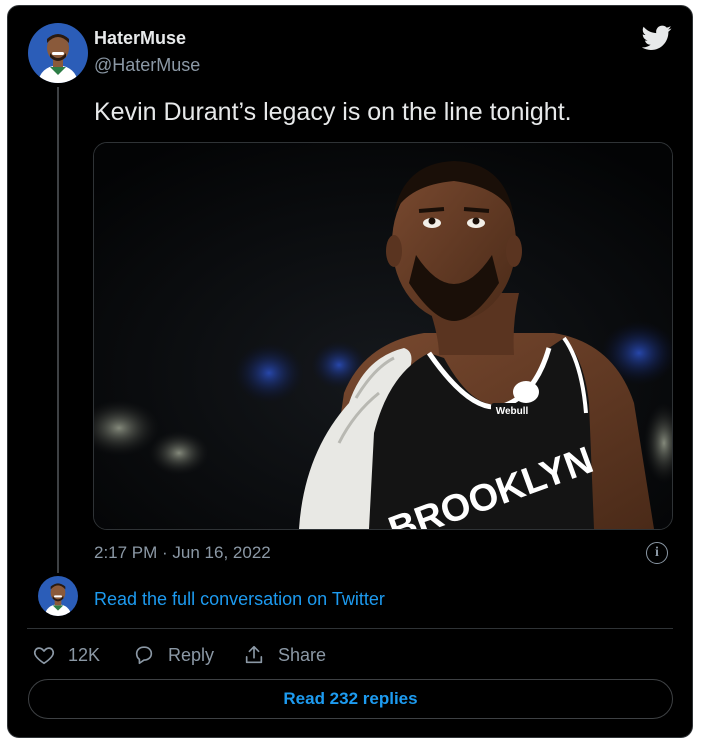 This screenshot has width=703, height=747. What do you see at coordinates (58, 596) in the screenshot?
I see `conversation-avatar` at bounding box center [58, 596].